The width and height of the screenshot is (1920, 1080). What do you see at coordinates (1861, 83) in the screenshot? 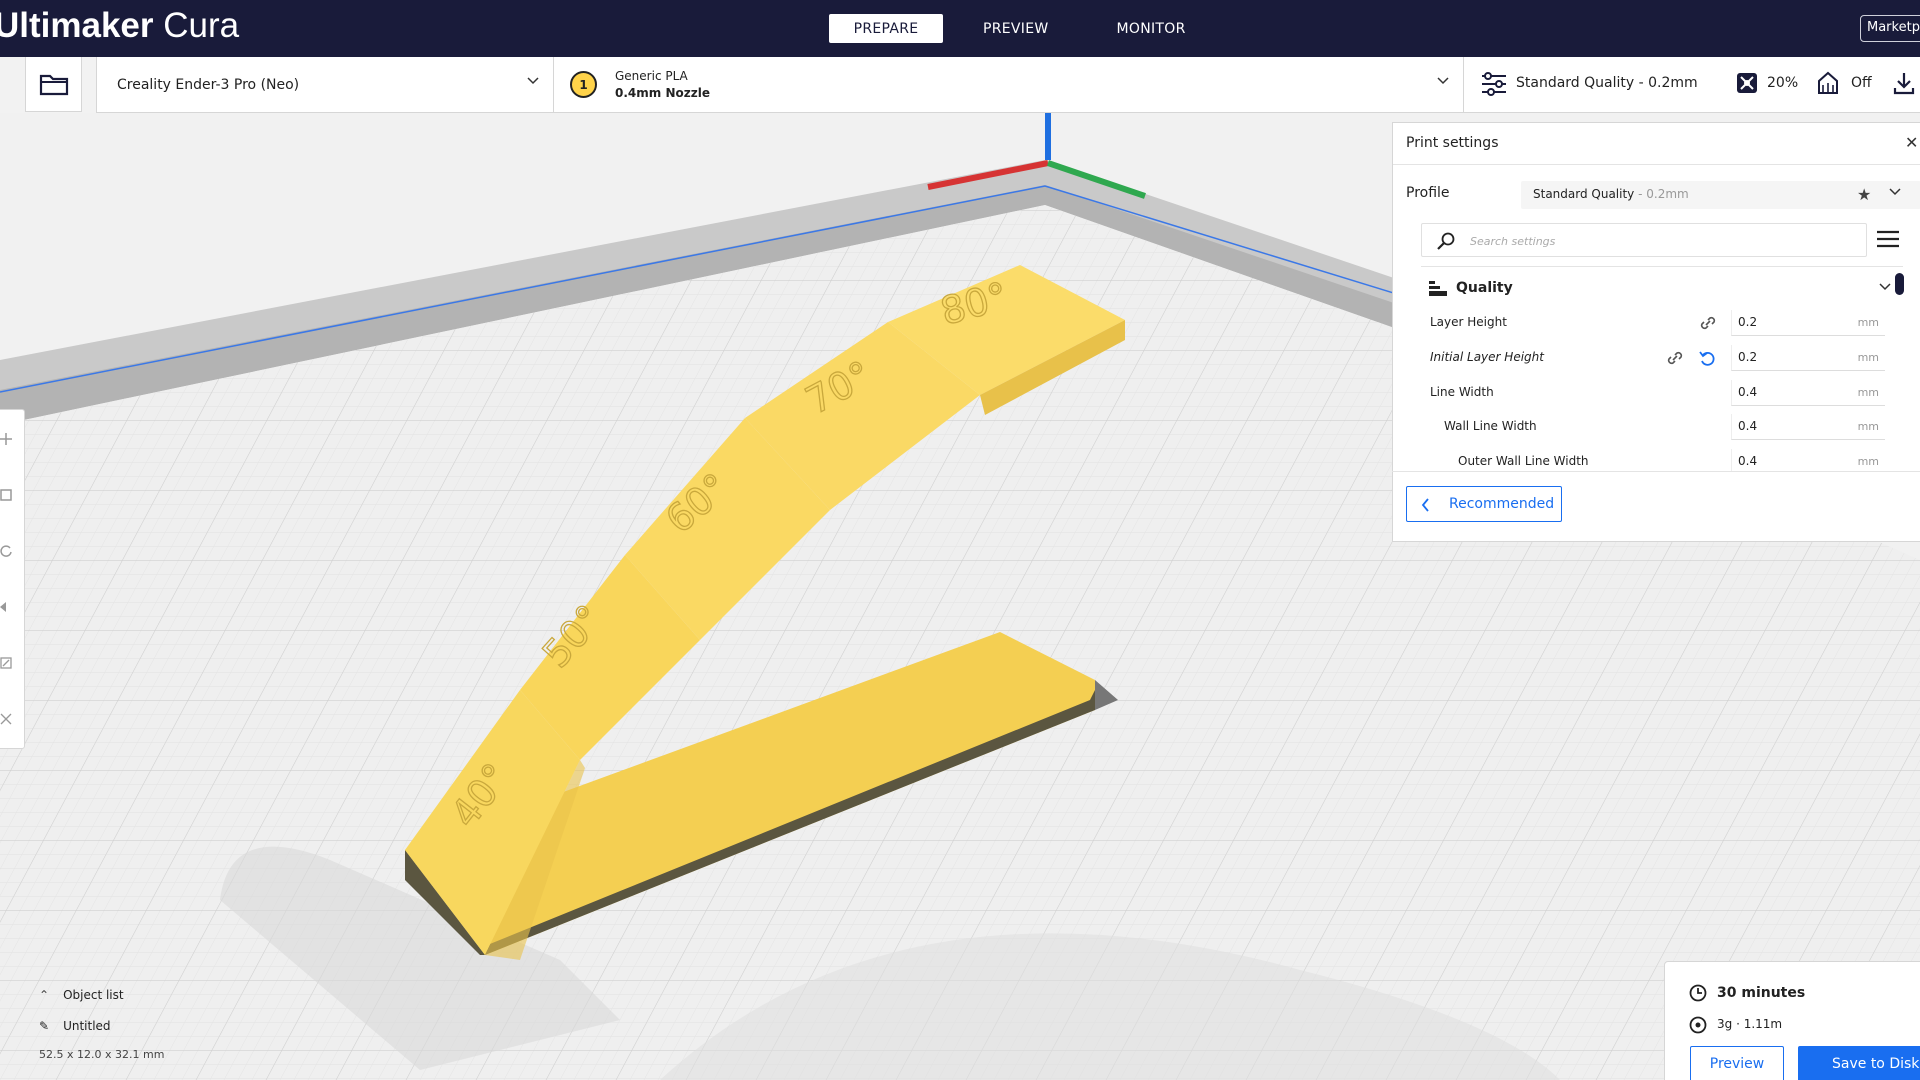
I see `support-value: Off` at bounding box center [1861, 83].